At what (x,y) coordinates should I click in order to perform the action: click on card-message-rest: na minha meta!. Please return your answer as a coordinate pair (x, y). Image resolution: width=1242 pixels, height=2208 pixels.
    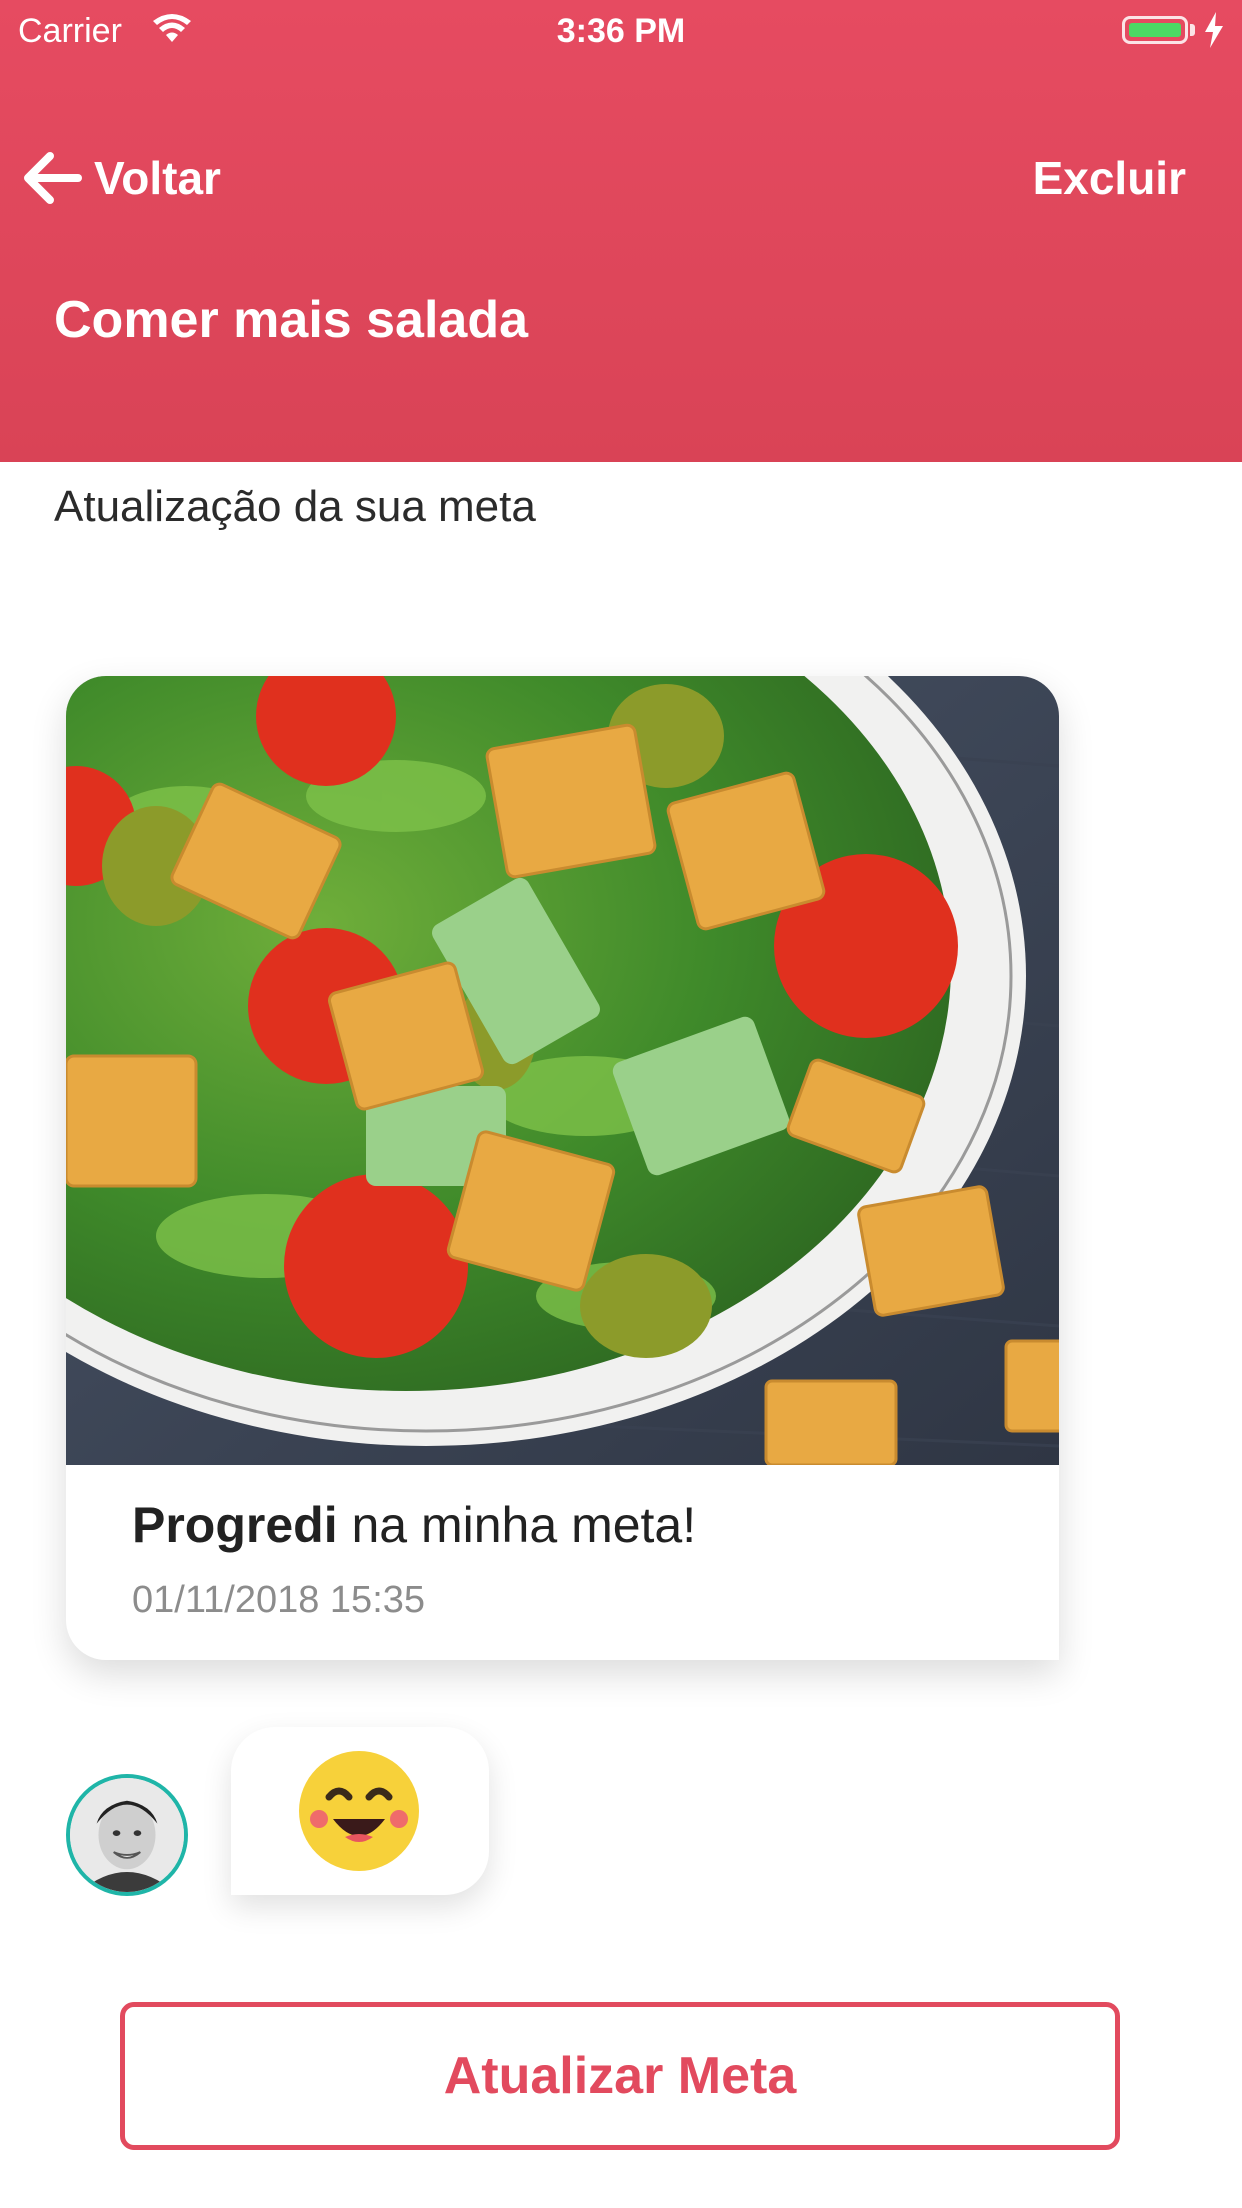
    Looking at the image, I should click on (517, 1525).